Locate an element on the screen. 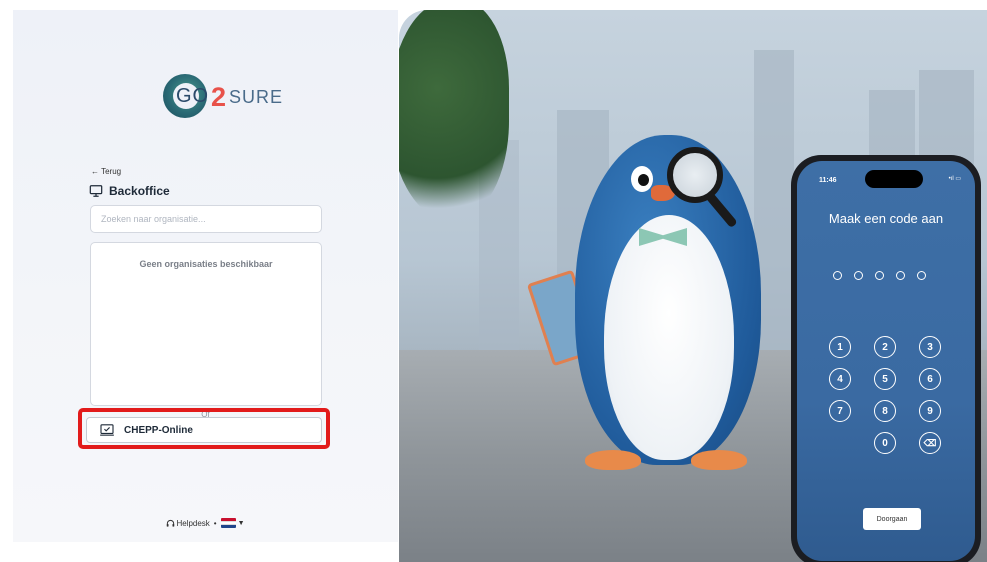  key-5: 5 is located at coordinates (885, 379).